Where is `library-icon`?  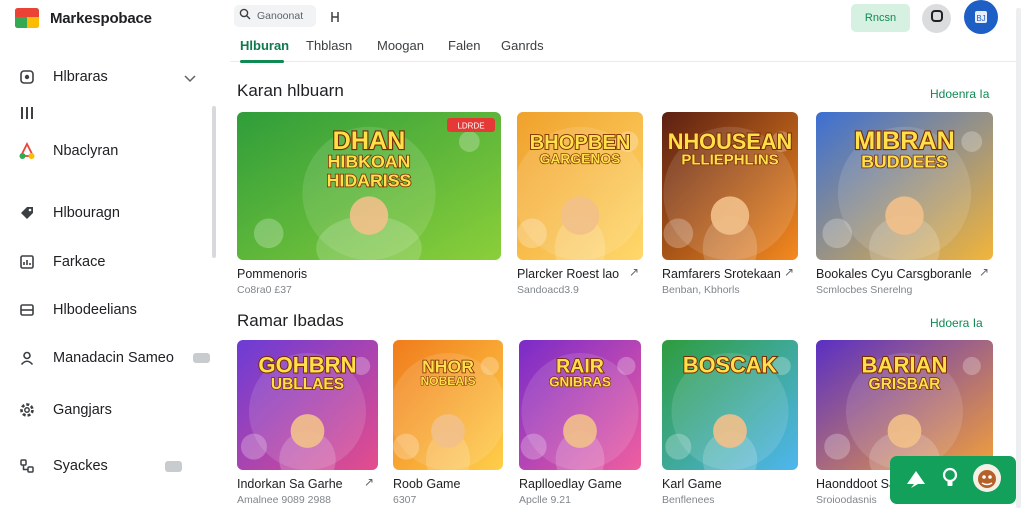
library-icon is located at coordinates (27, 113).